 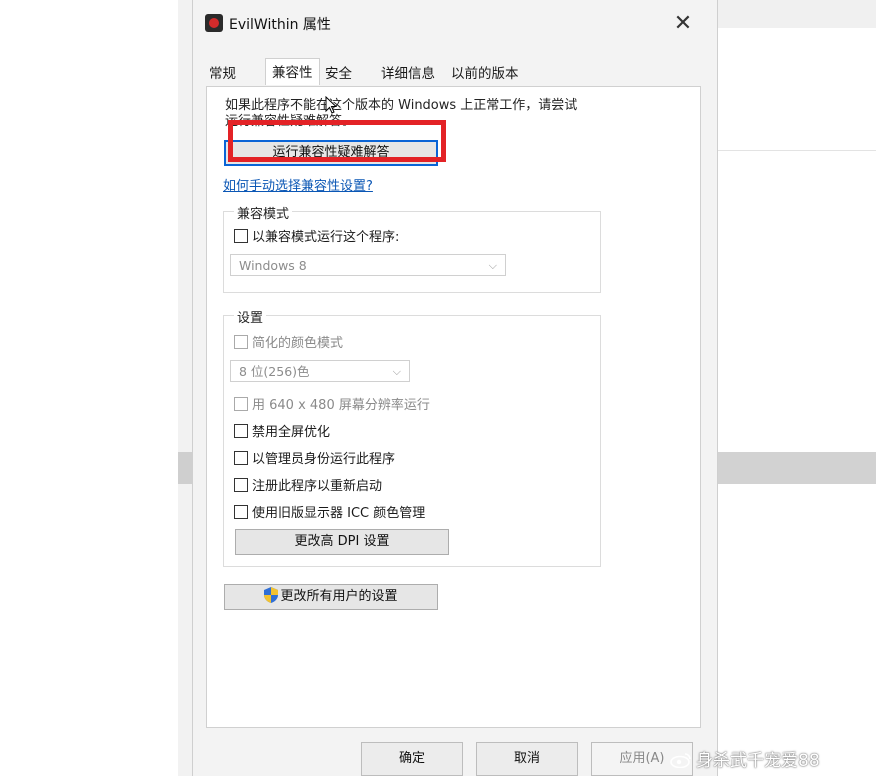 What do you see at coordinates (527, 759) in the screenshot?
I see `cancel-button: 取消` at bounding box center [527, 759].